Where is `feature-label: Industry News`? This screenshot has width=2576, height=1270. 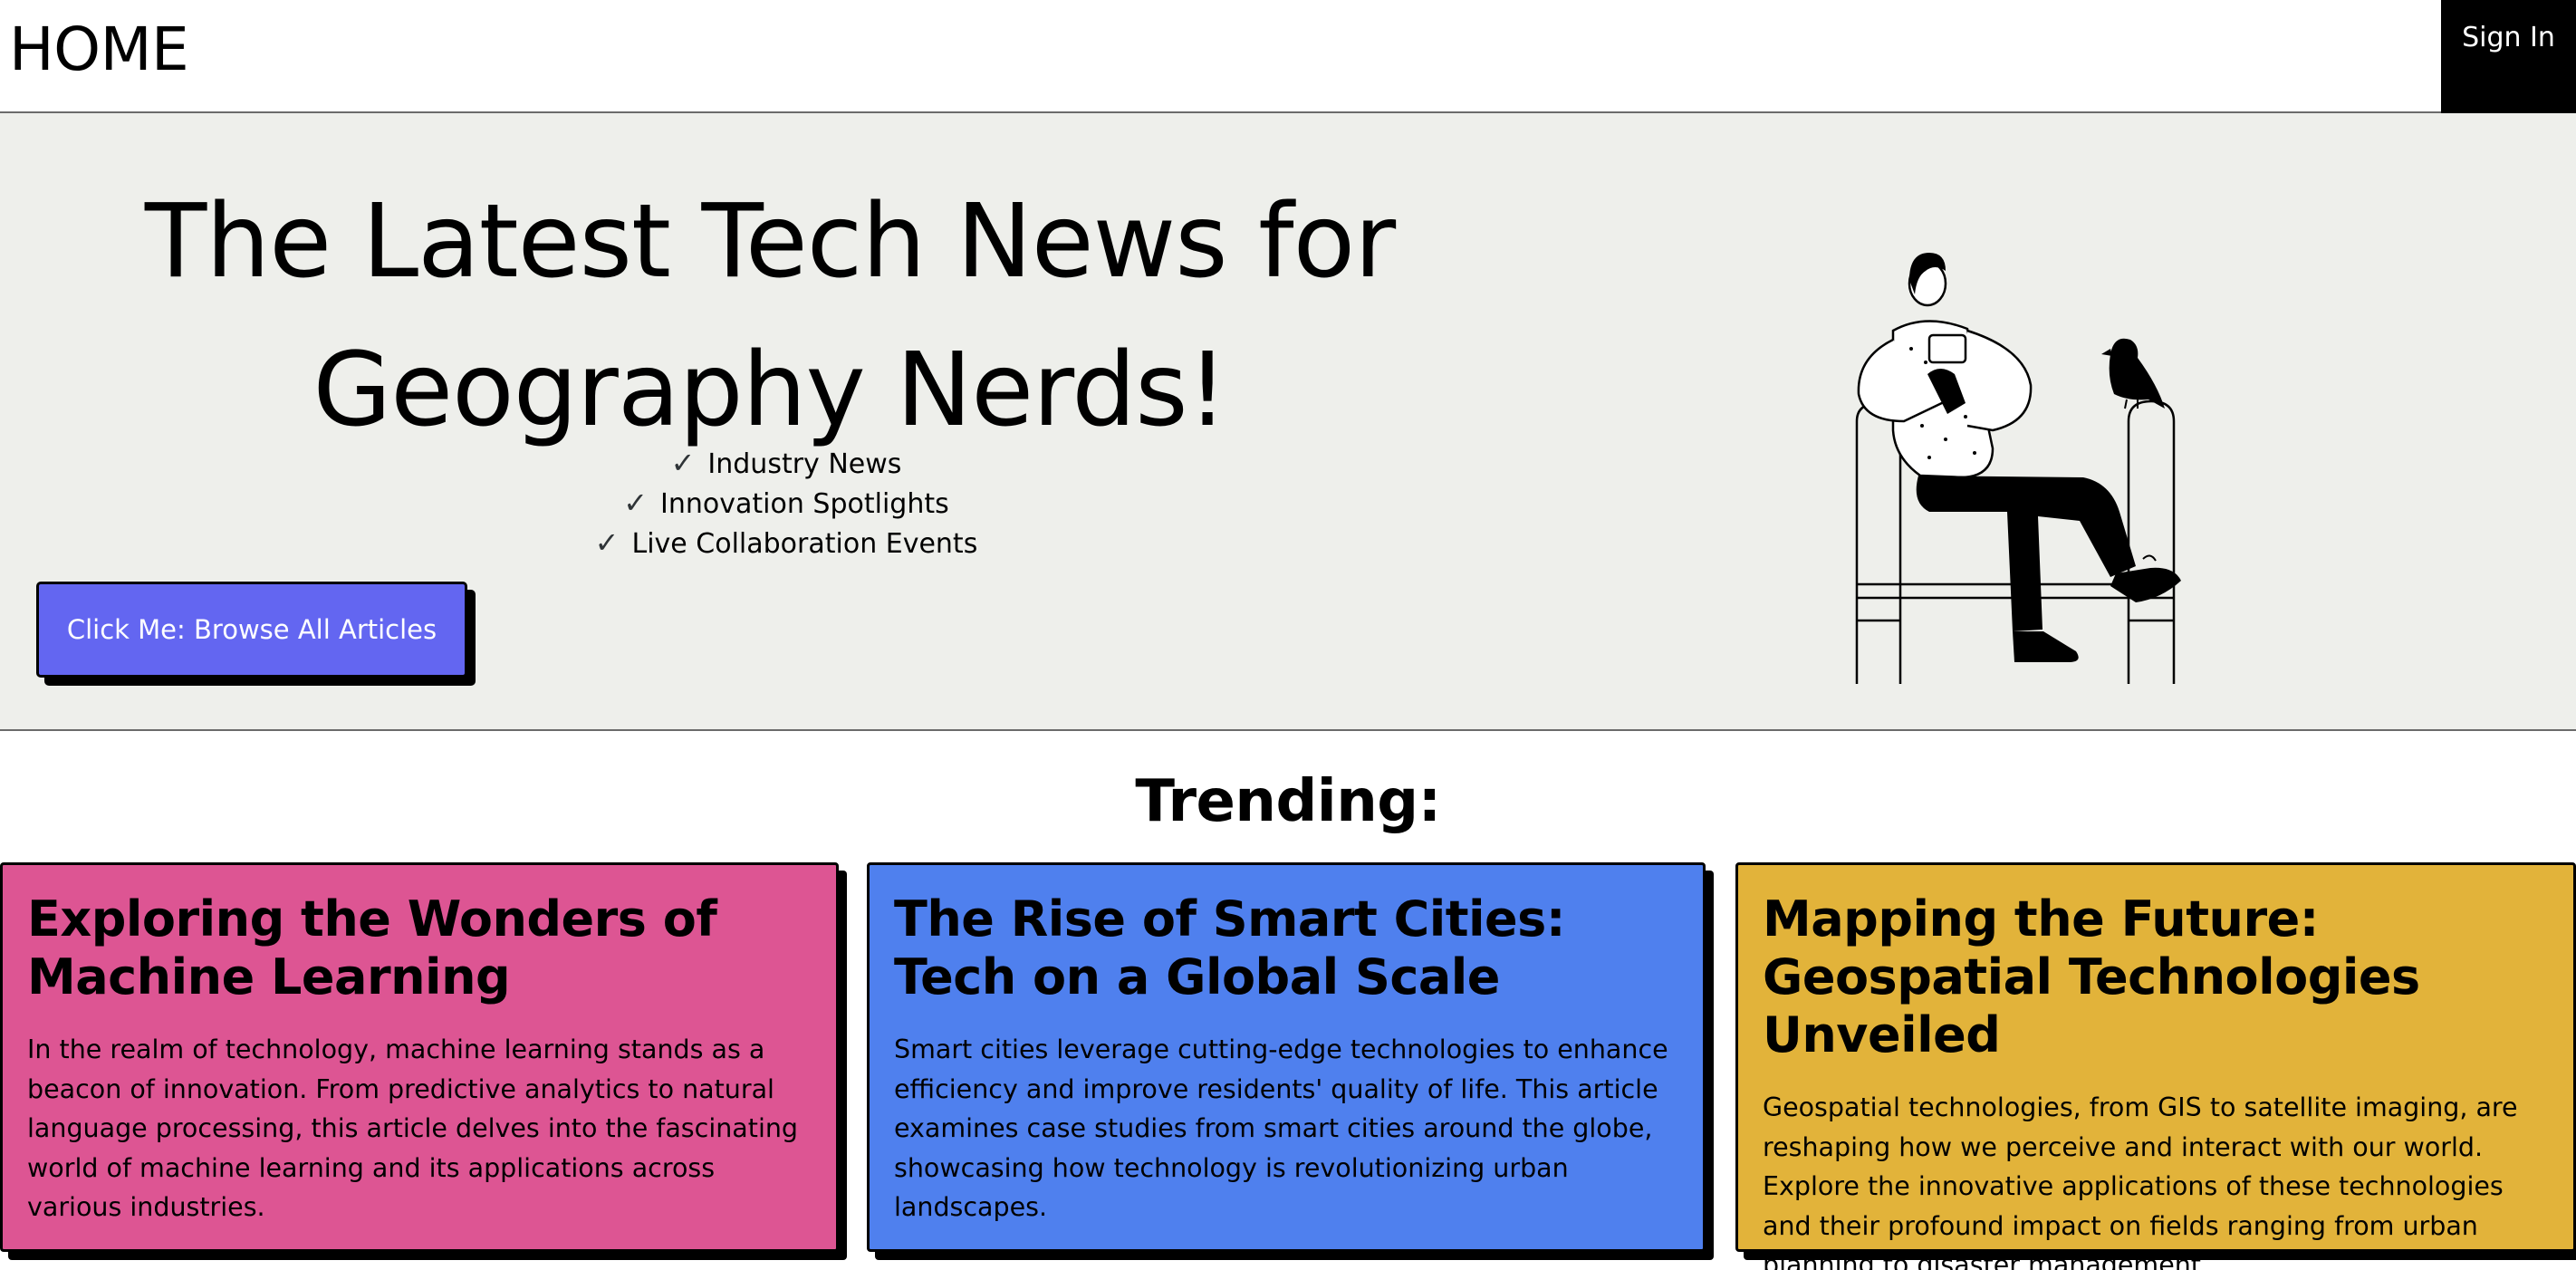
feature-label: Industry News is located at coordinates (804, 464).